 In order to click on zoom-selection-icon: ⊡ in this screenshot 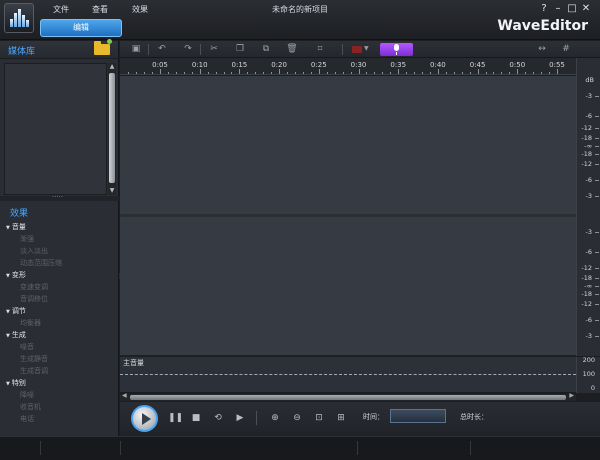, I will do `click(319, 418)`.